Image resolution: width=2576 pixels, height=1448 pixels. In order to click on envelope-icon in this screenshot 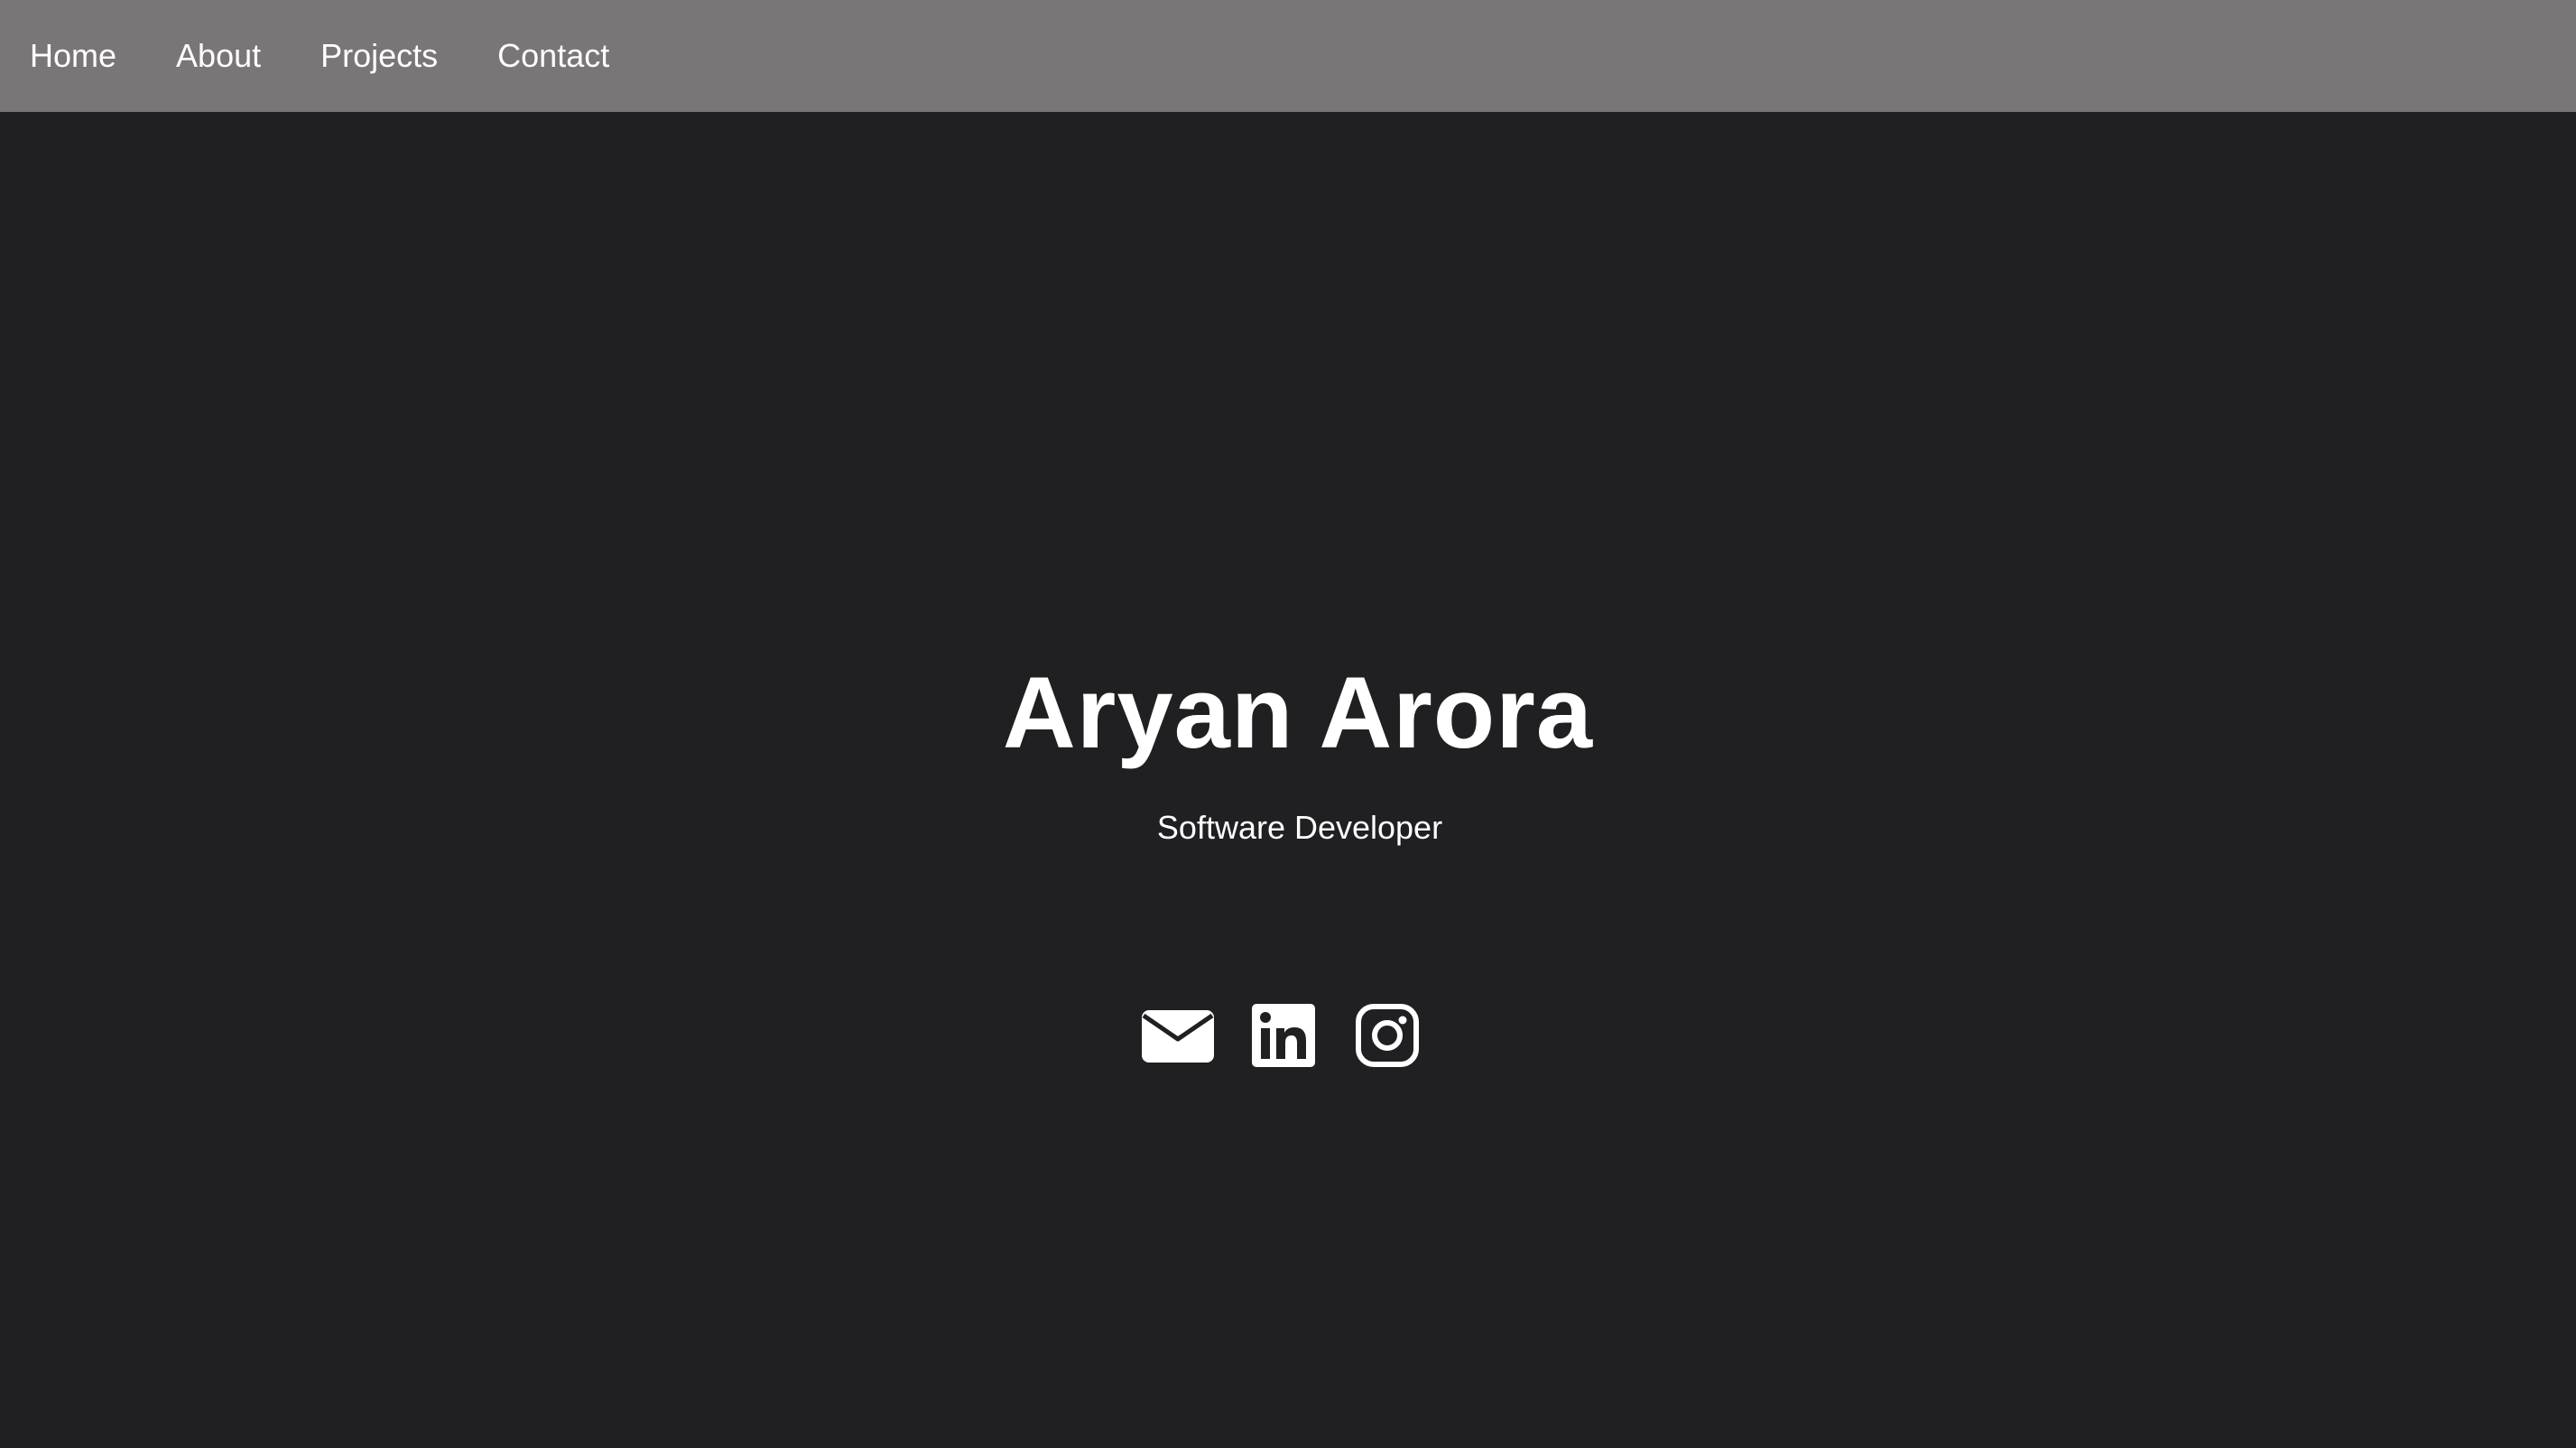, I will do `click(1178, 1036)`.